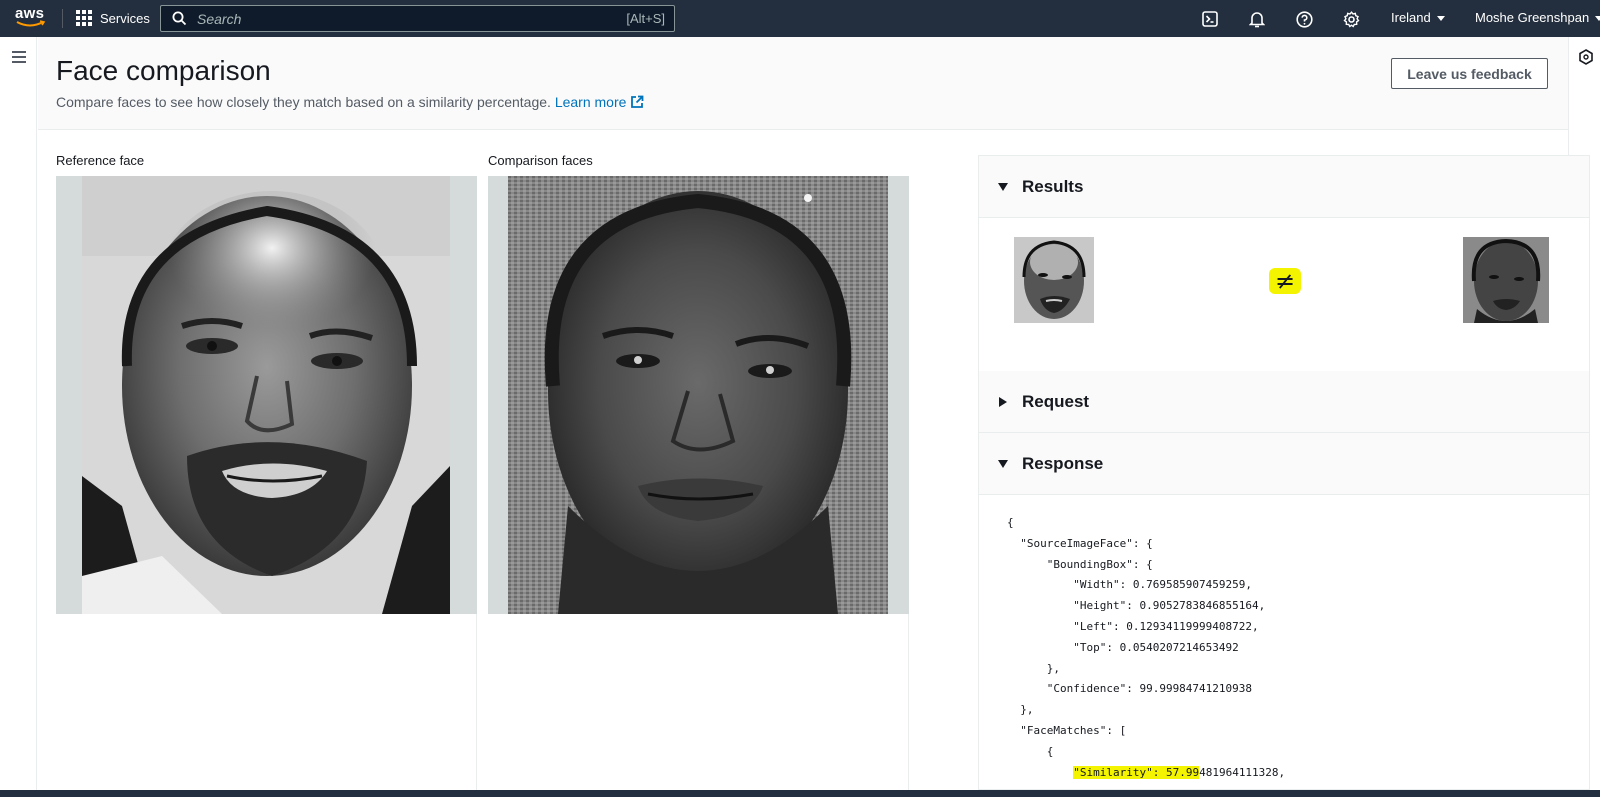  Describe the element at coordinates (1506, 280) in the screenshot. I see `comparison-face-thumbnail` at that location.